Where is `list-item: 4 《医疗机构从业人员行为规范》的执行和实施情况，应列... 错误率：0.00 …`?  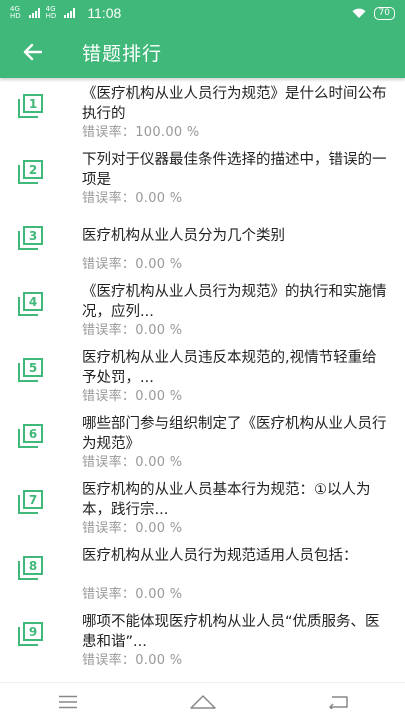
list-item: 4 《医疗机构从业人员行为规范》的执行和实施情况，应列... 错误率：0.00 … is located at coordinates (202, 309).